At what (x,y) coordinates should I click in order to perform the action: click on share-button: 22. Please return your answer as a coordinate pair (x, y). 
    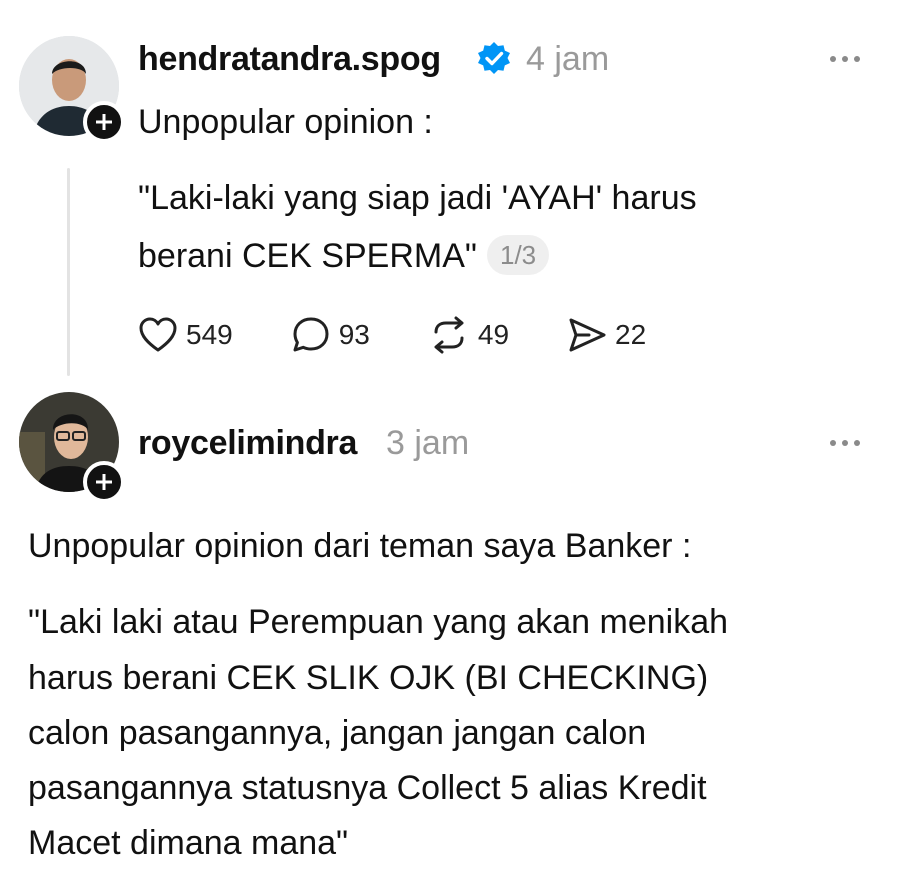
    Looking at the image, I should click on (606, 335).